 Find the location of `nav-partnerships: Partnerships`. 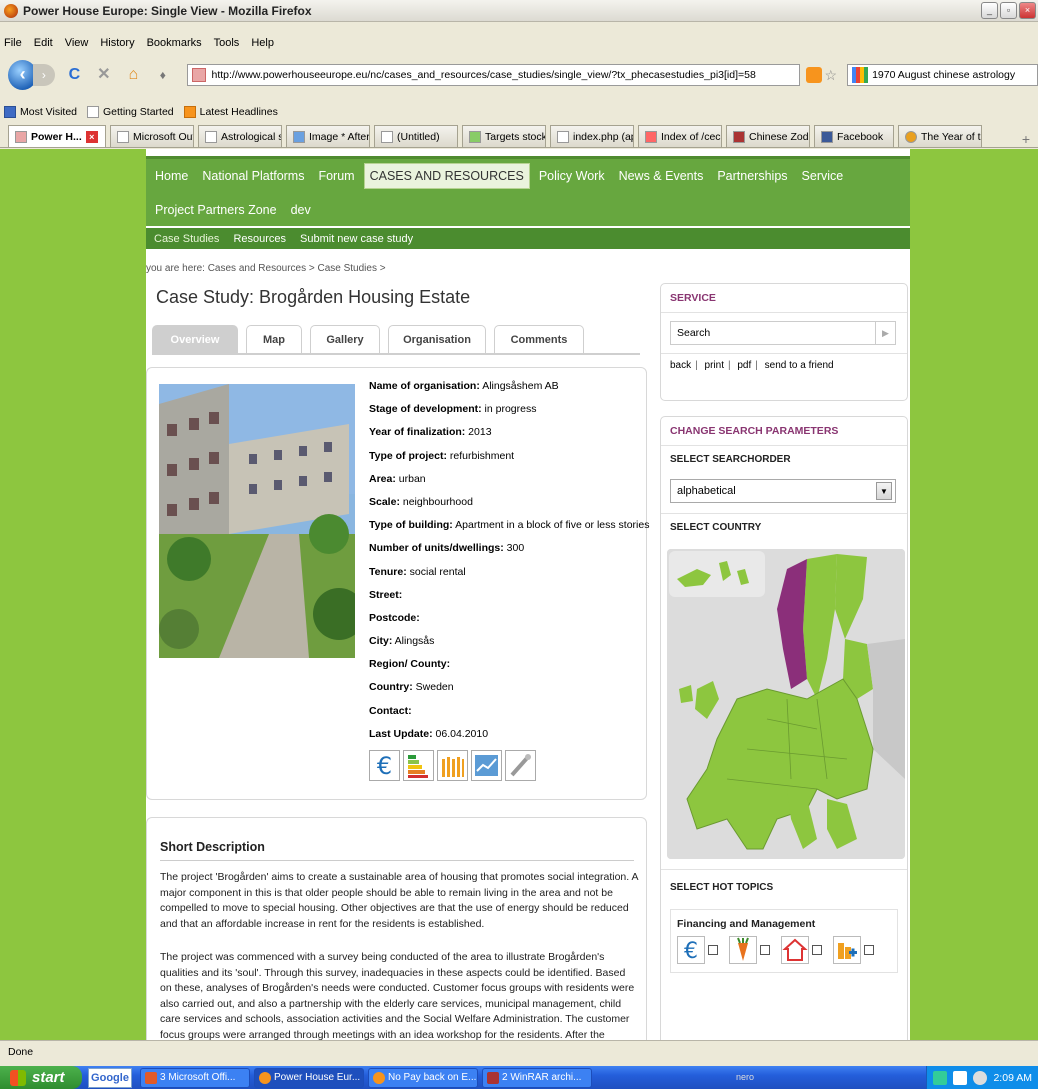

nav-partnerships: Partnerships is located at coordinates (752, 176).